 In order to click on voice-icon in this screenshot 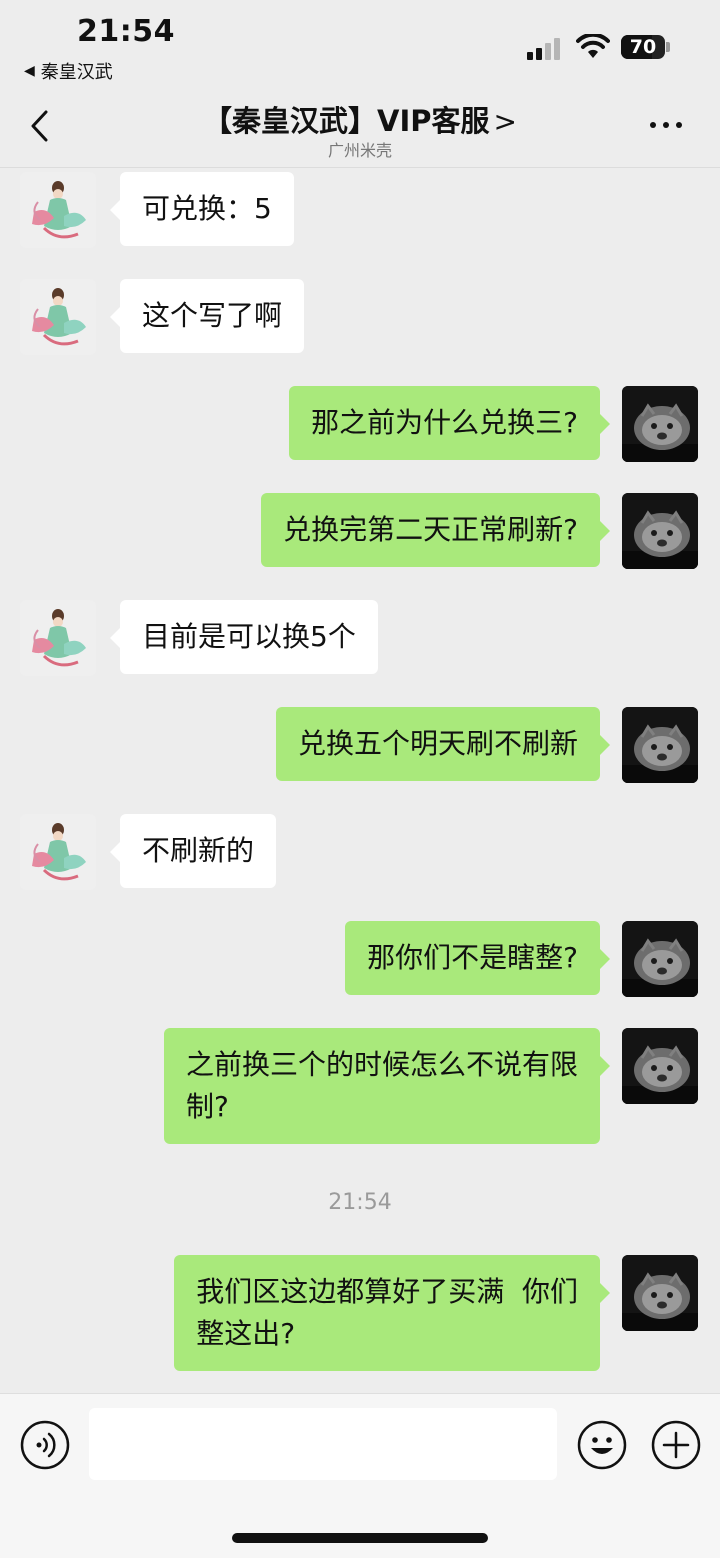, I will do `click(45, 1445)`.